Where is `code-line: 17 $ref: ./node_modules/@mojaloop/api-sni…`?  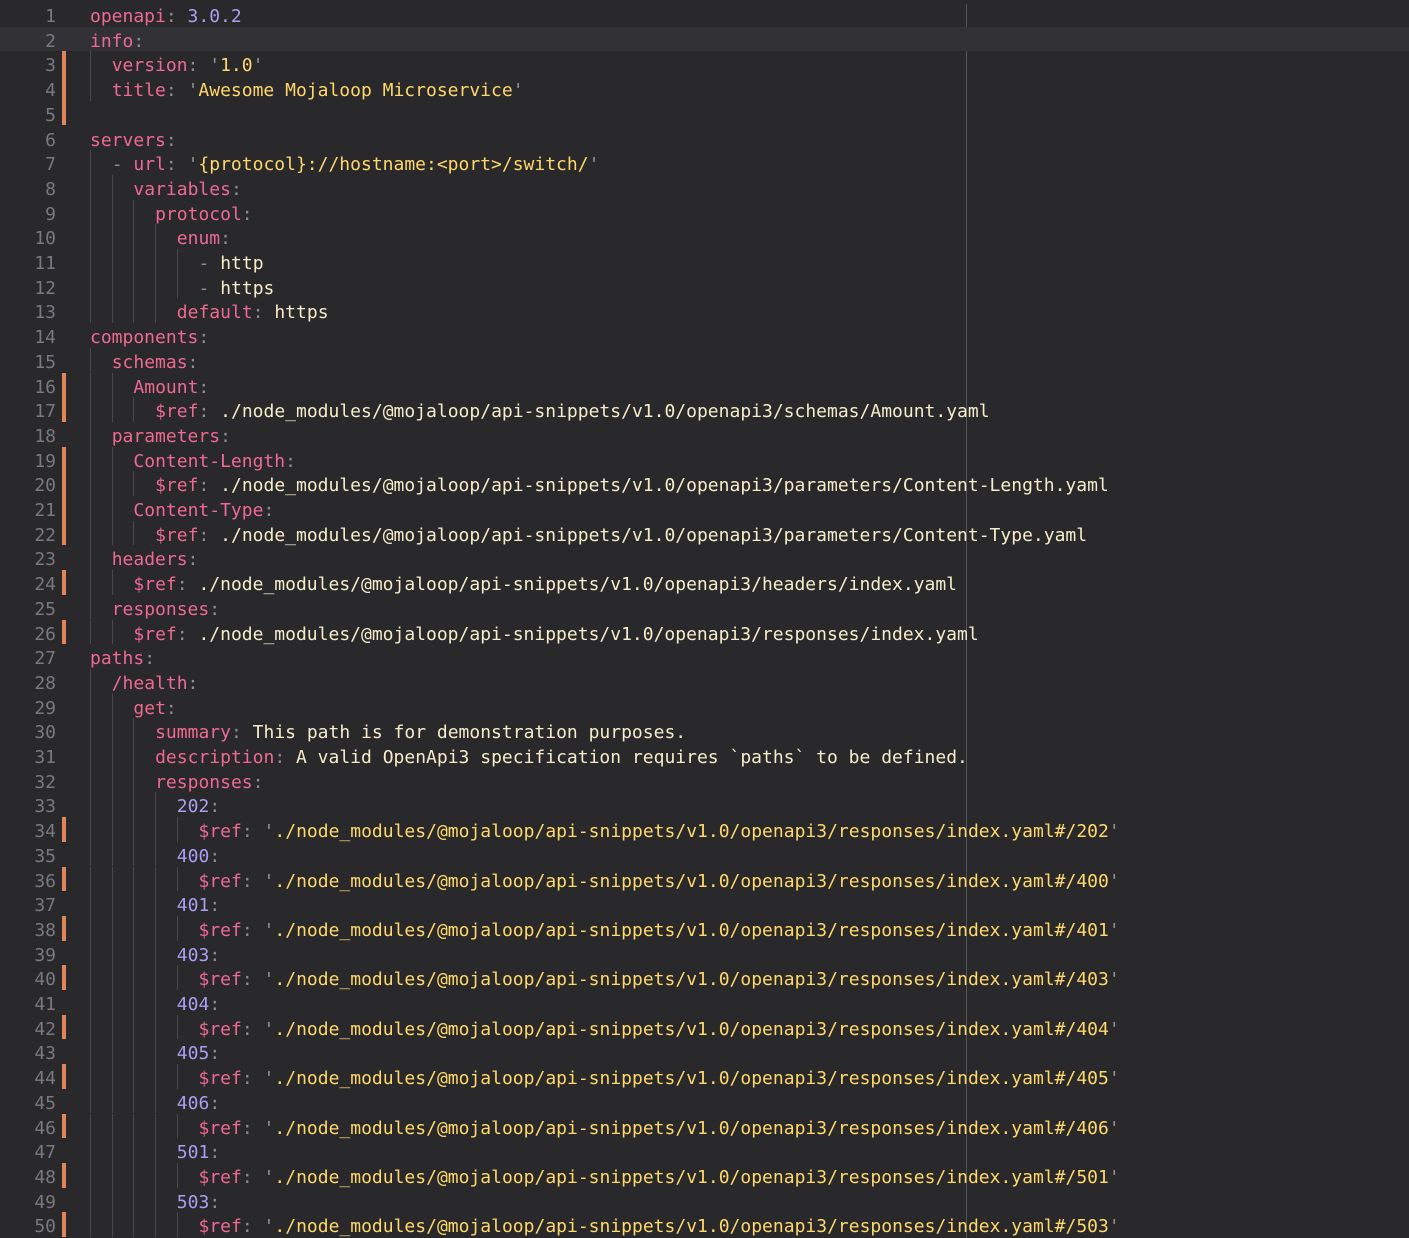
code-line: 17 $ref: ./node_modules/@mojaloop/api-sni… is located at coordinates (704, 409).